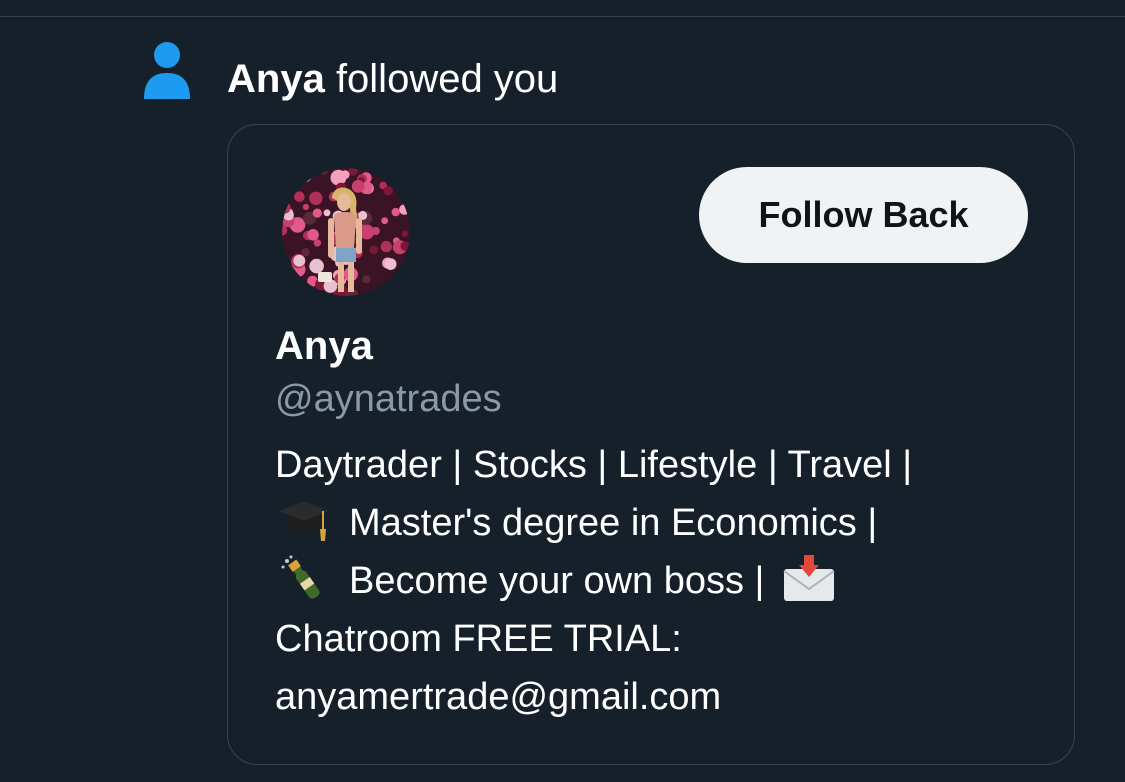 This screenshot has width=1125, height=782. What do you see at coordinates (447, 79) in the screenshot?
I see `notification-action: followed you` at bounding box center [447, 79].